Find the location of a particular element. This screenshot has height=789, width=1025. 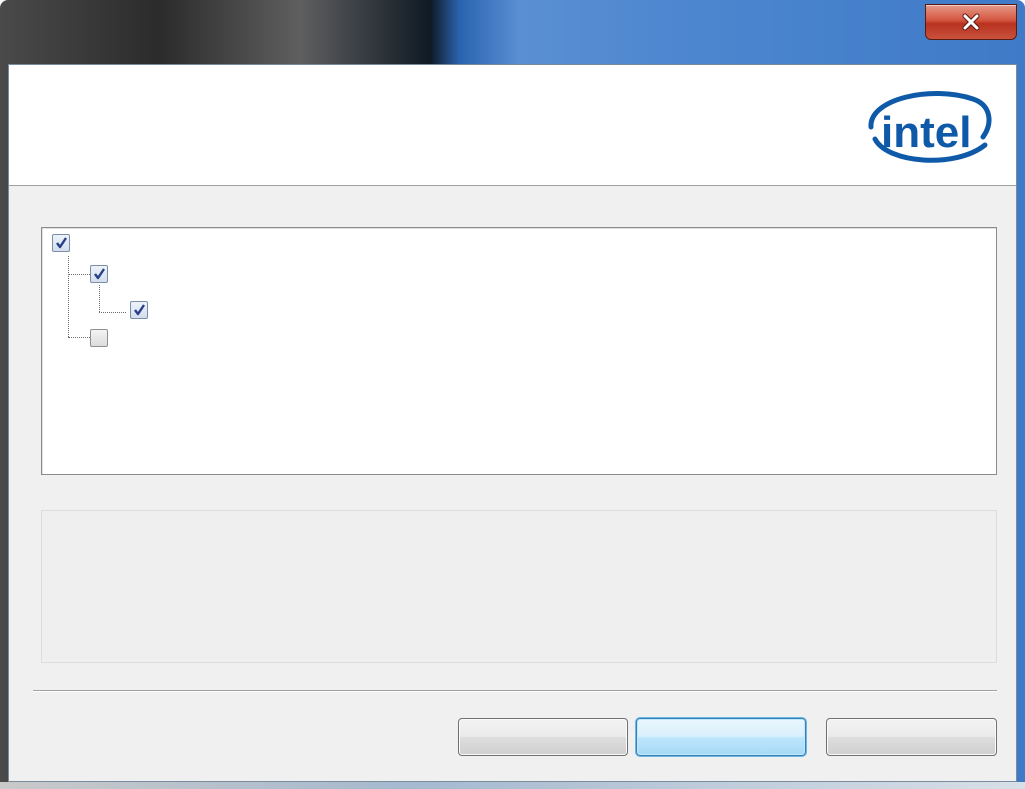

footer-separator is located at coordinates (515, 691).